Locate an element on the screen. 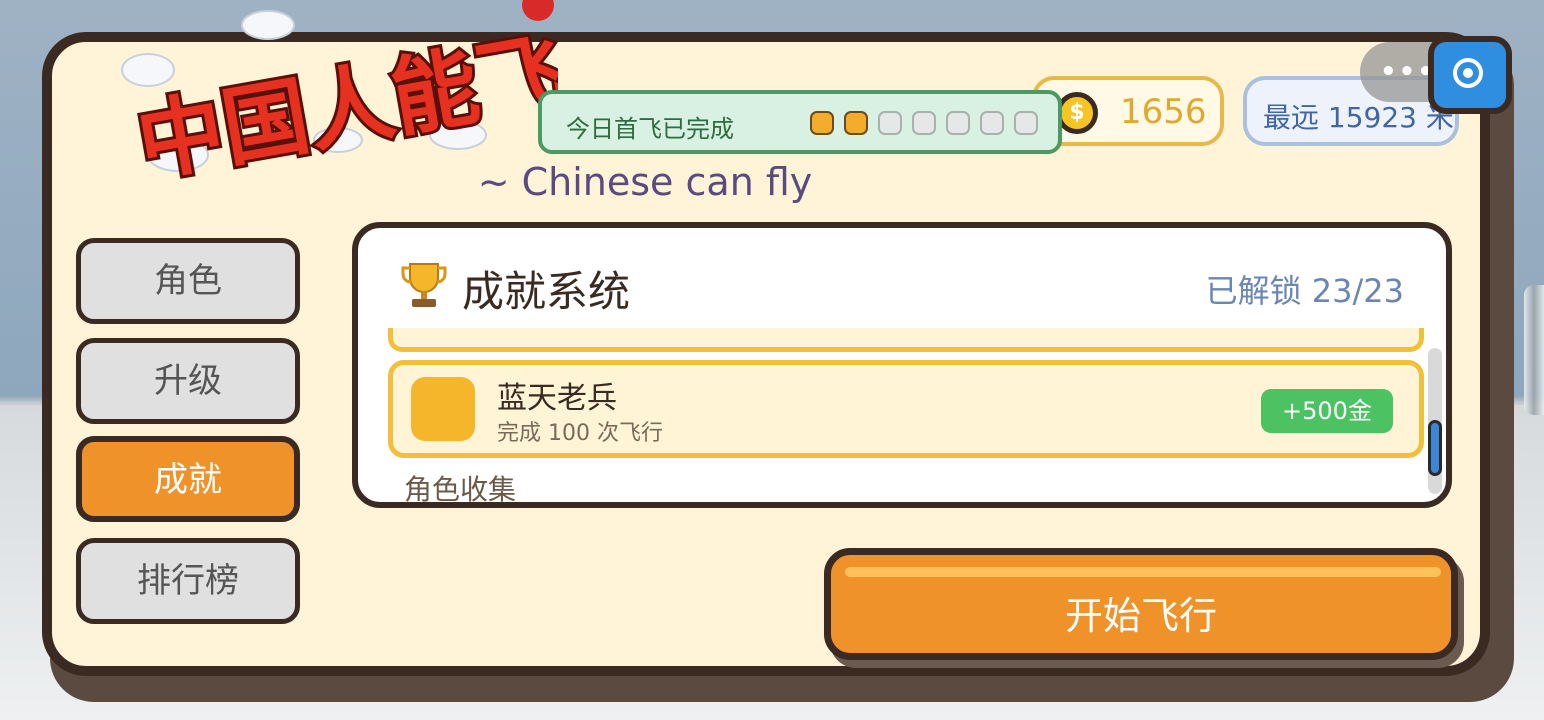 The width and height of the screenshot is (1544, 720). scrollbar-thumb is located at coordinates (1435, 448).